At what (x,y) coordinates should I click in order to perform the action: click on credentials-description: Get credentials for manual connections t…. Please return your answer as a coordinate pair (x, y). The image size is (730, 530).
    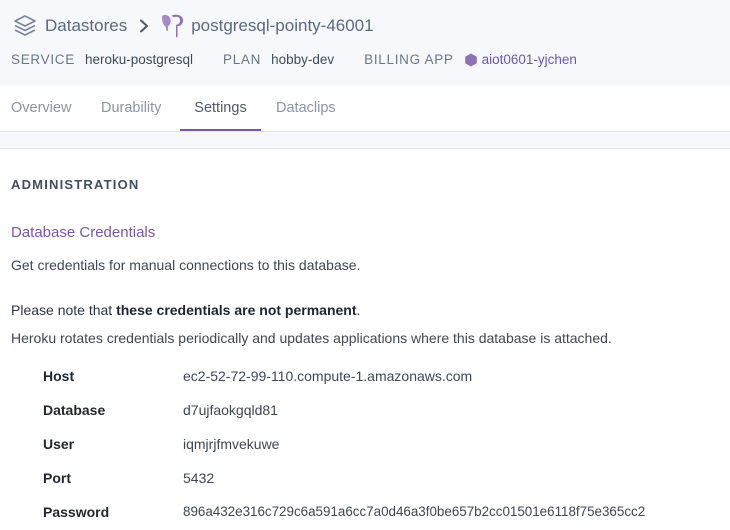
    Looking at the image, I should click on (186, 265).